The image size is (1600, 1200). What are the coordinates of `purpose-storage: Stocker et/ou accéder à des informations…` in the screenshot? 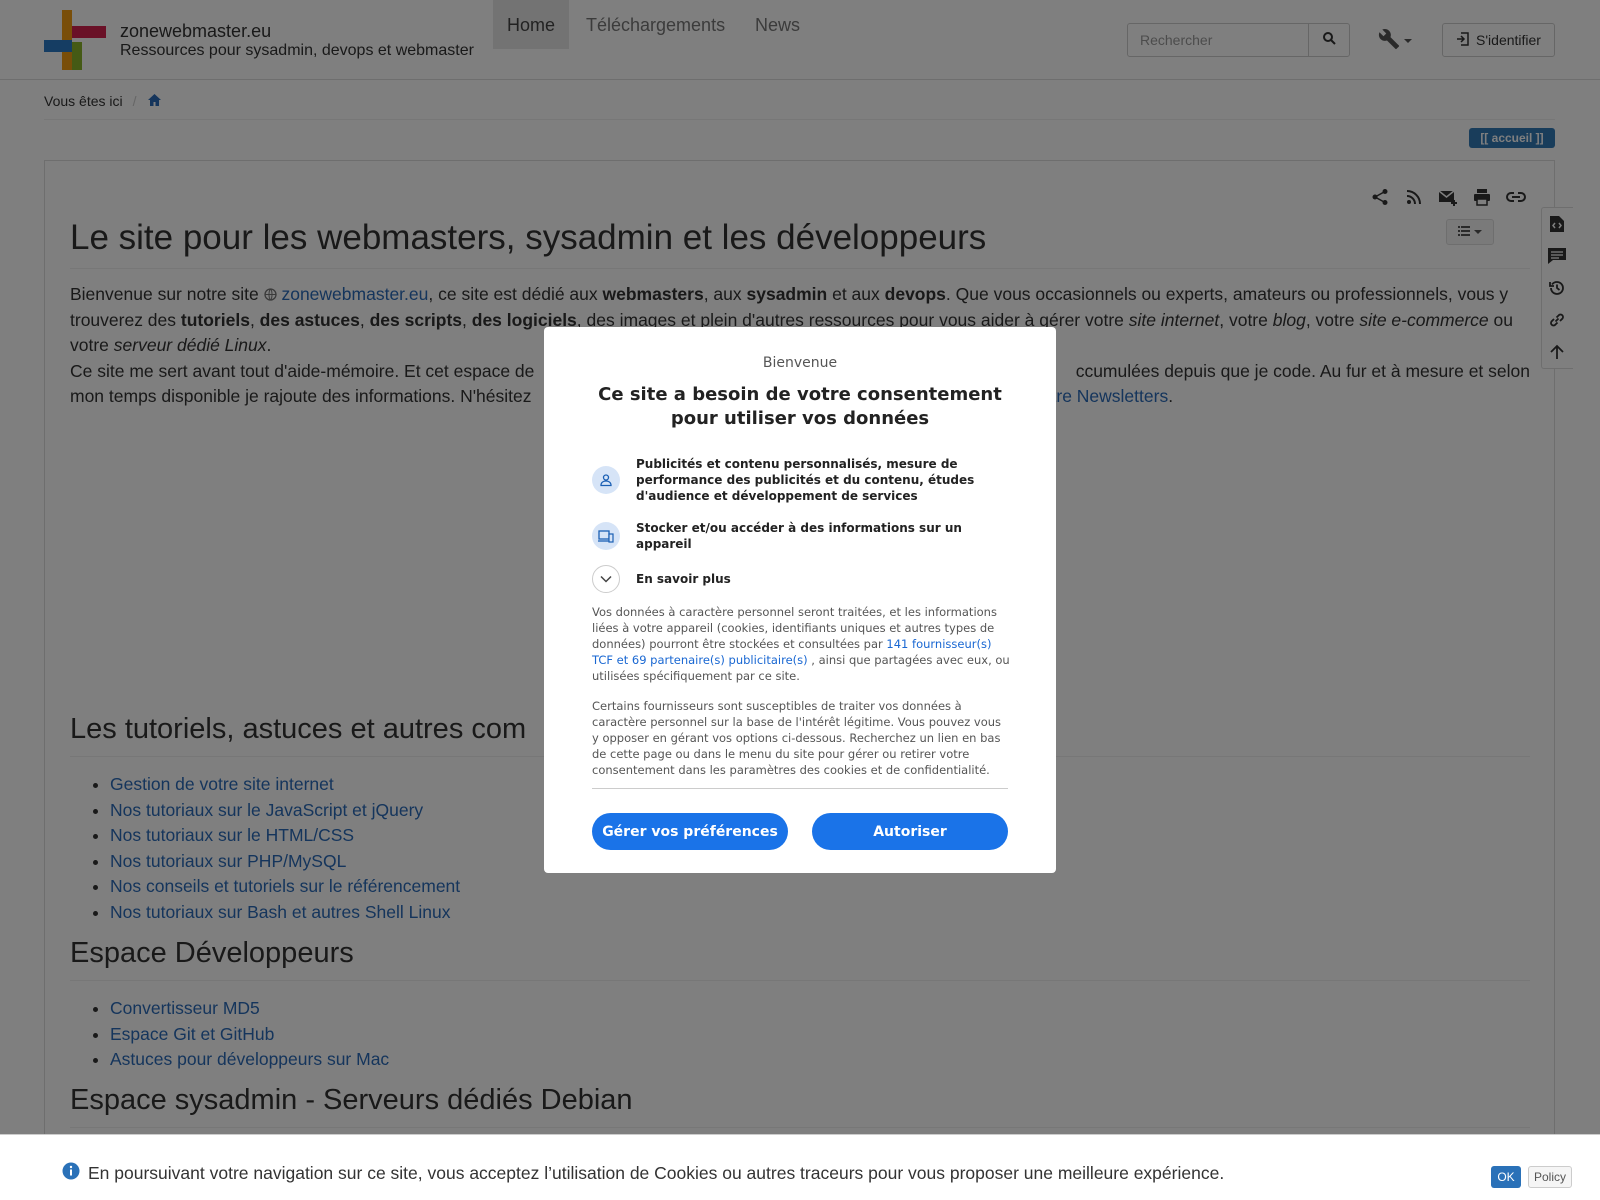 It's located at (802, 536).